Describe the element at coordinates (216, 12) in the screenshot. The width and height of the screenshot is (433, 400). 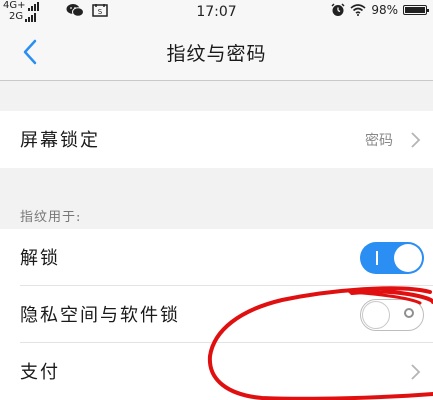
I see `status-bar: 4G+ 2G S 17:07 98%` at that location.